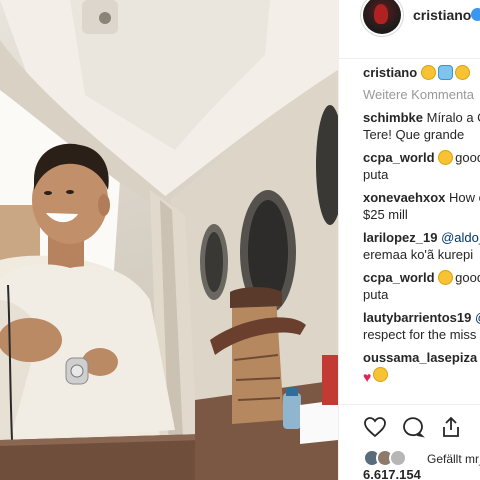 This screenshot has height=480, width=480. What do you see at coordinates (409, 29) in the screenshot?
I see `post-header: cristiano` at bounding box center [409, 29].